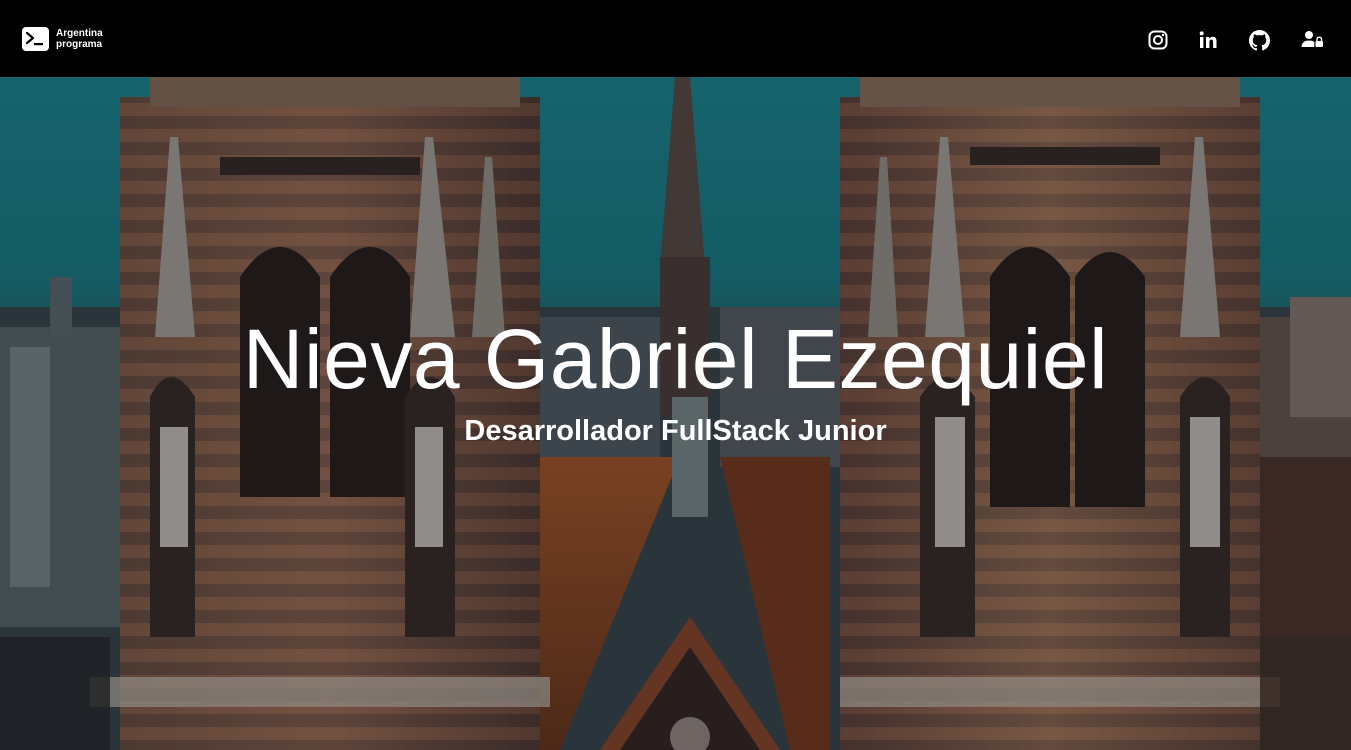  Describe the element at coordinates (675, 431) in the screenshot. I see `hero-subtitle: Desarrollador FullStack Junior` at that location.